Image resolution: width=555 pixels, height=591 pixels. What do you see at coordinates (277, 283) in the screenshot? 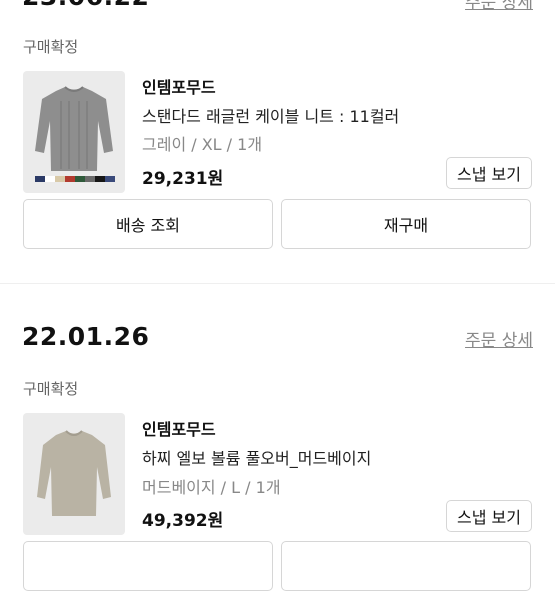
I see `section-divider` at bounding box center [277, 283].